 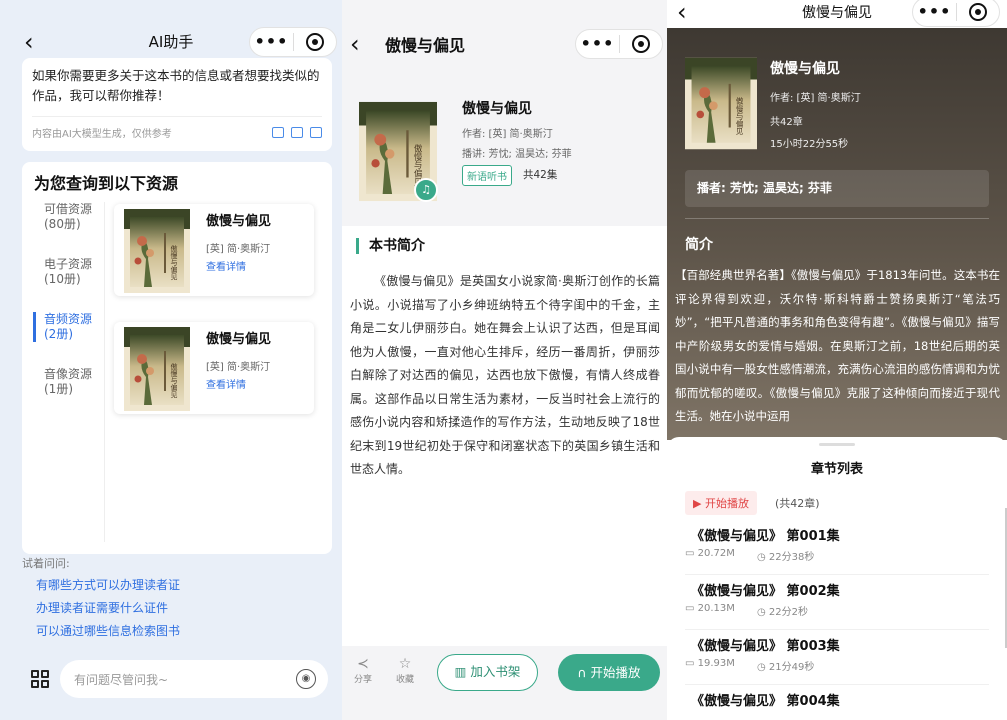 What do you see at coordinates (462, 671) in the screenshot?
I see `bookshelf-icon: ▥` at bounding box center [462, 671].